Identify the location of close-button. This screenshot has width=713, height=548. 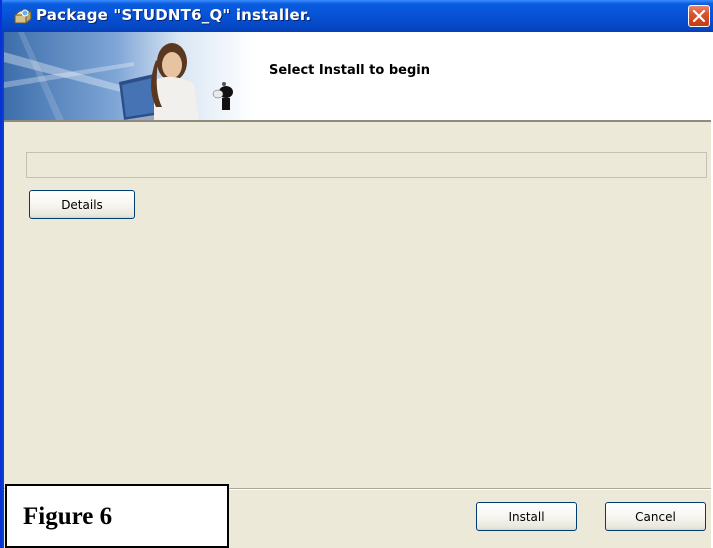
(699, 16).